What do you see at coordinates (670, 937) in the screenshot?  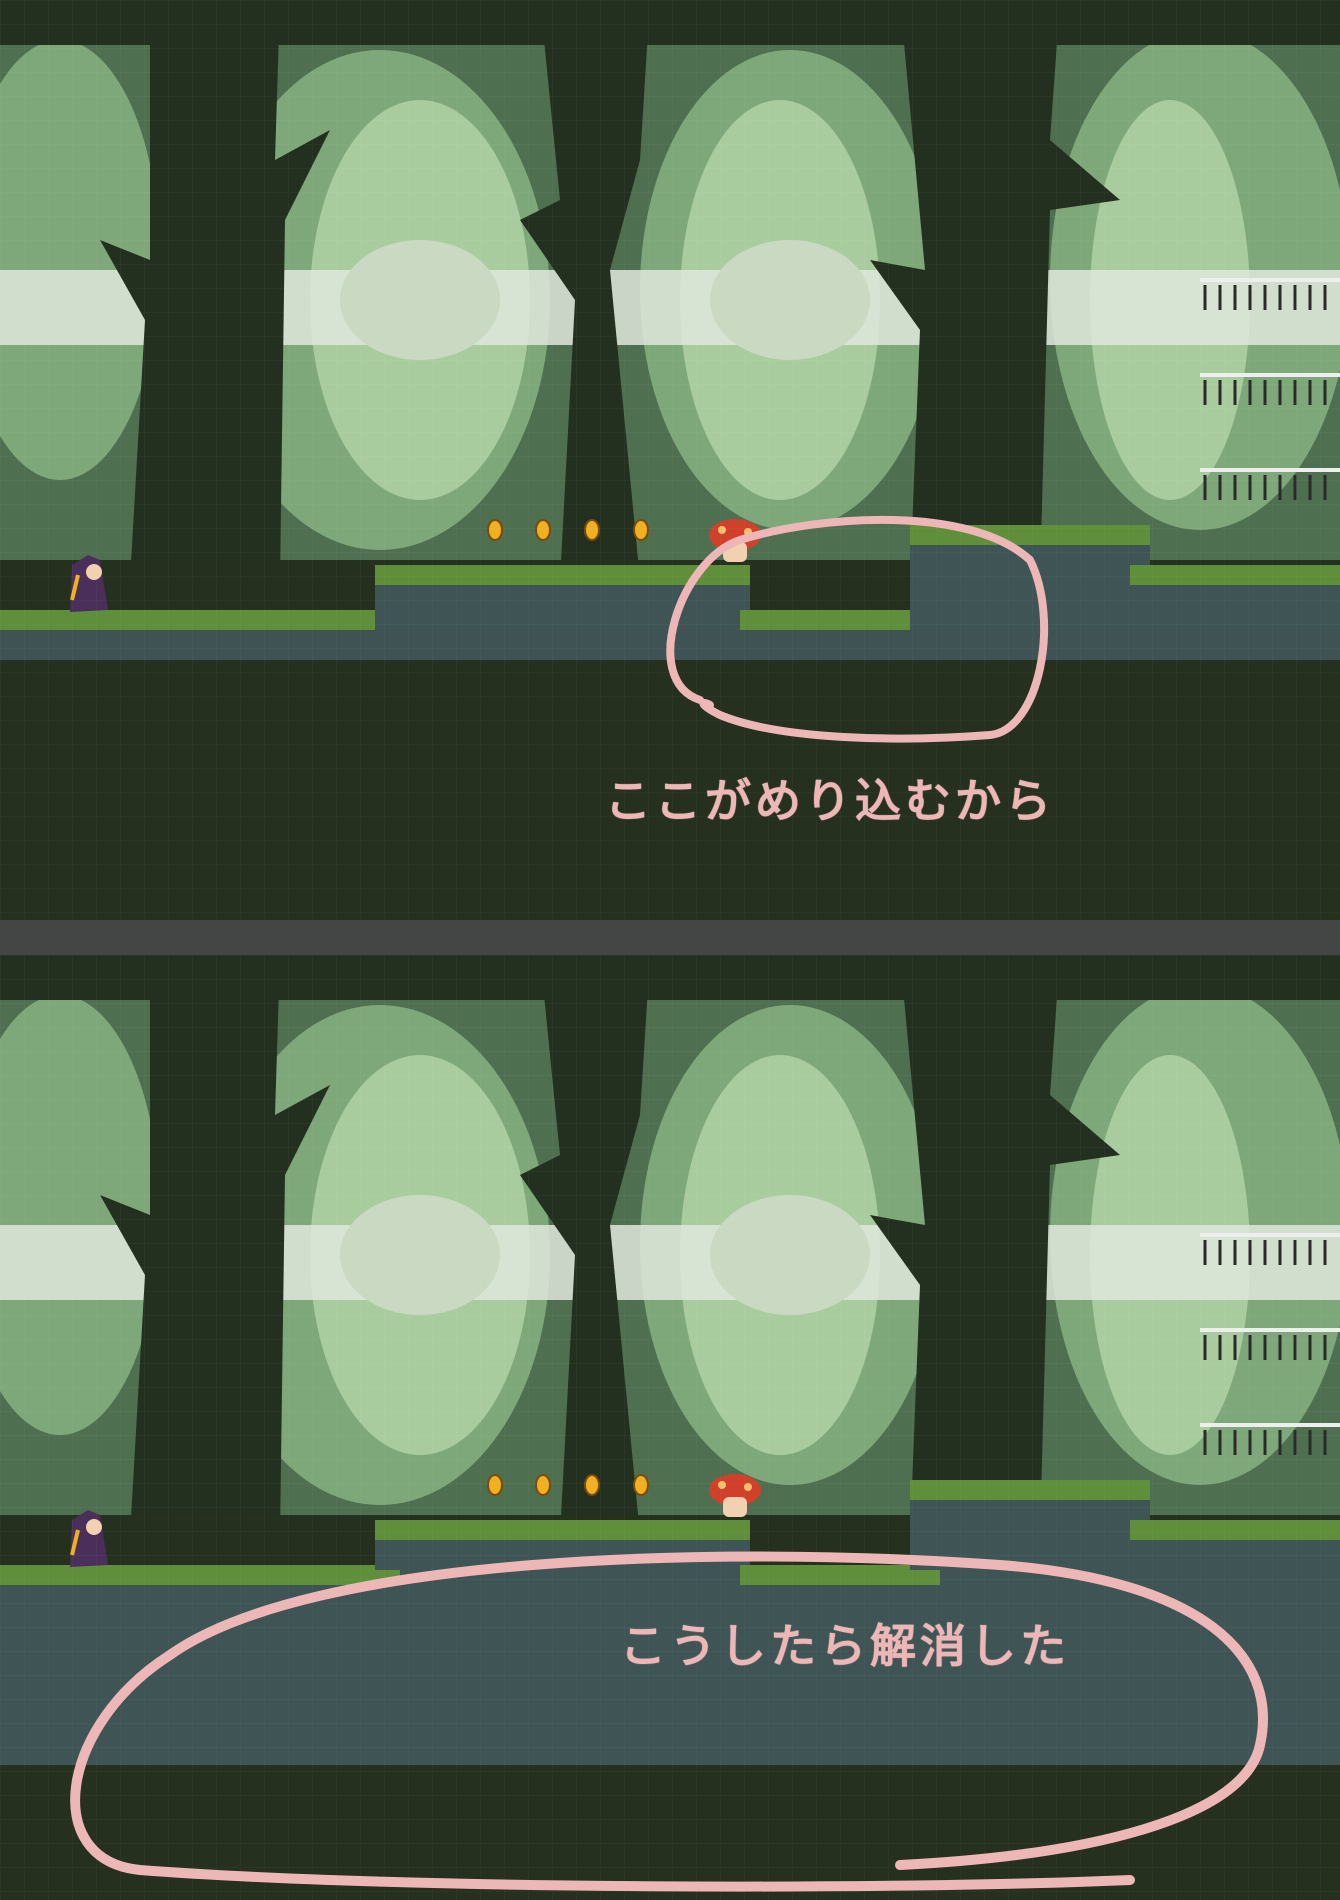 I see `panel-divider` at bounding box center [670, 937].